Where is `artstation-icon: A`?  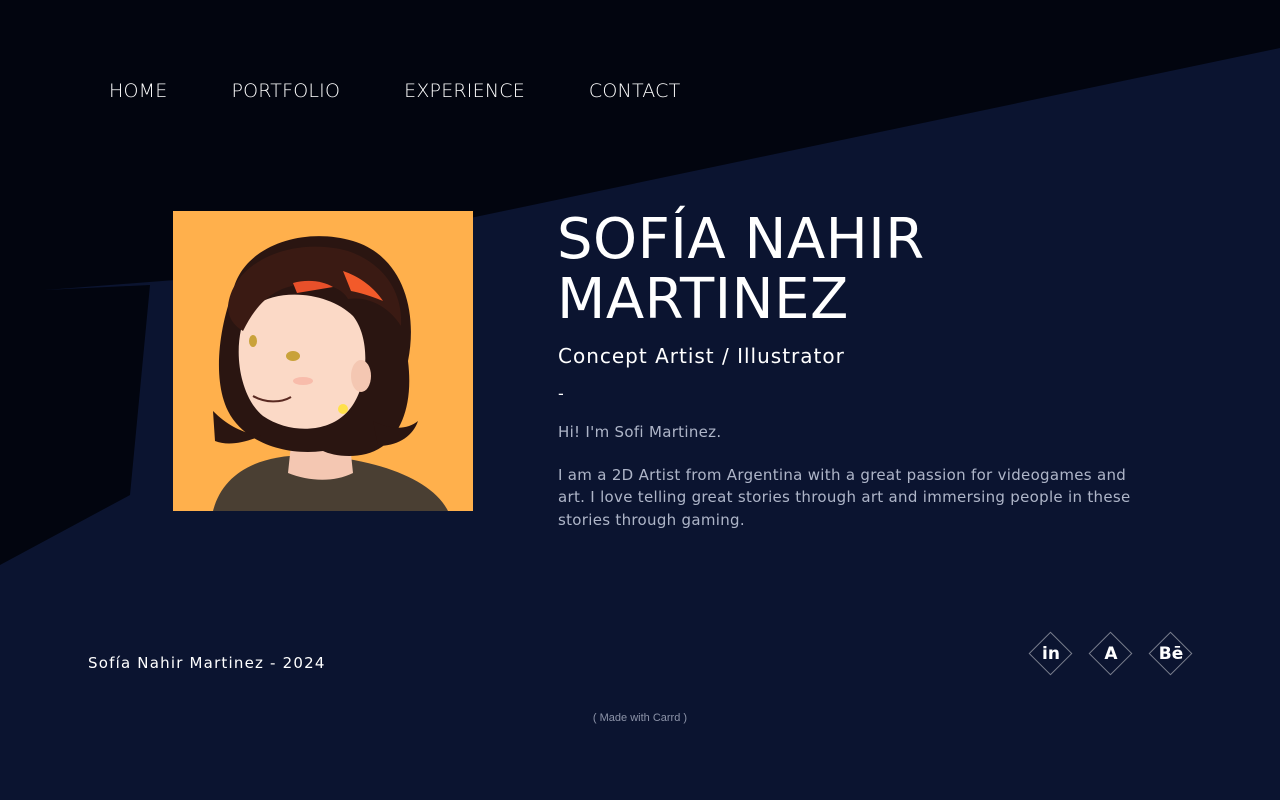
artstation-icon: A is located at coordinates (1111, 654).